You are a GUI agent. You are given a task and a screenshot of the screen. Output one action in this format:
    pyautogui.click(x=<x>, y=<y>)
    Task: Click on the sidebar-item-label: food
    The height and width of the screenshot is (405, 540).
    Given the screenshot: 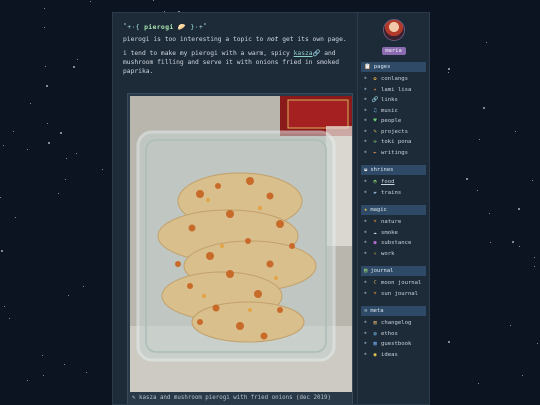 What is the action you would take?
    pyautogui.click(x=388, y=182)
    